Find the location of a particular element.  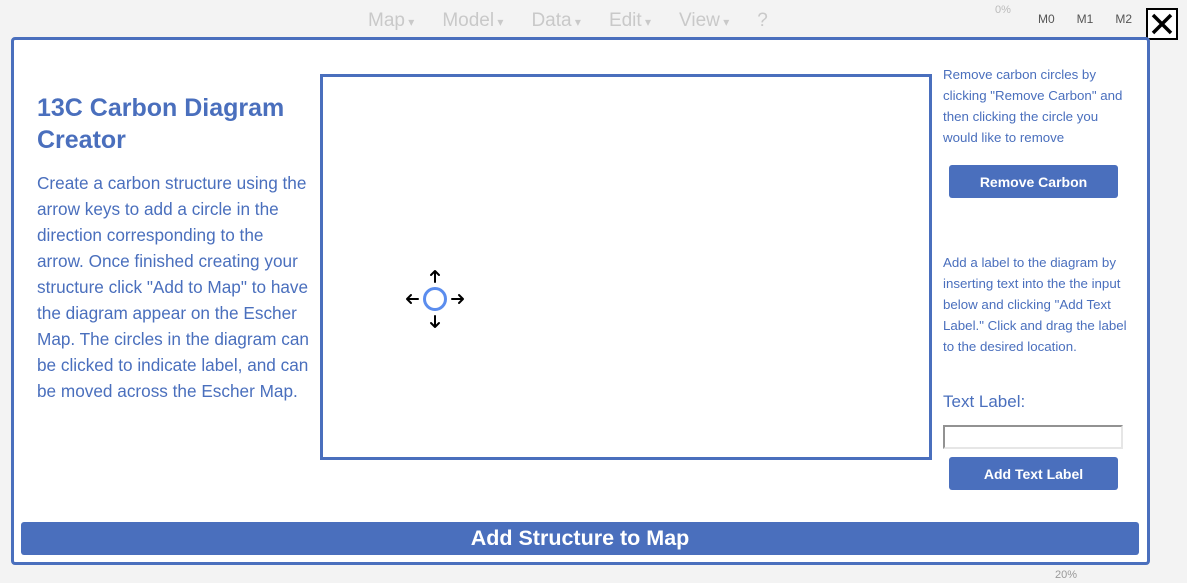

bg-menu-edit: Edit is located at coordinates (630, 21).